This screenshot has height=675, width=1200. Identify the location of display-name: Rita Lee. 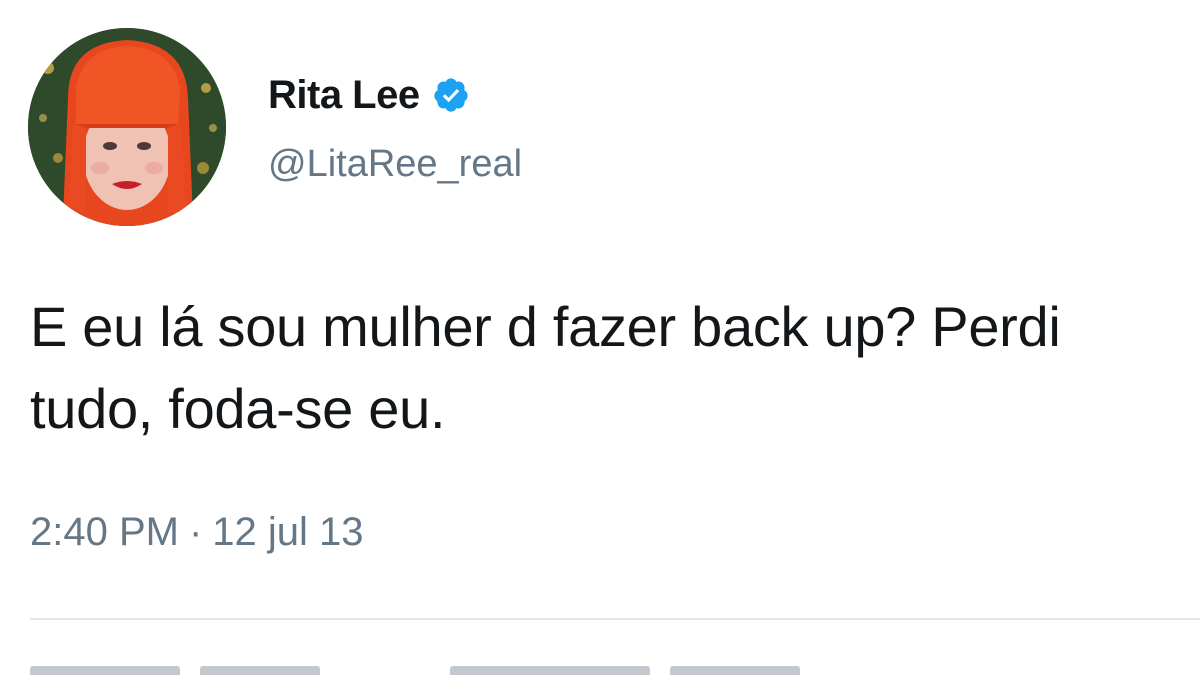
(344, 95).